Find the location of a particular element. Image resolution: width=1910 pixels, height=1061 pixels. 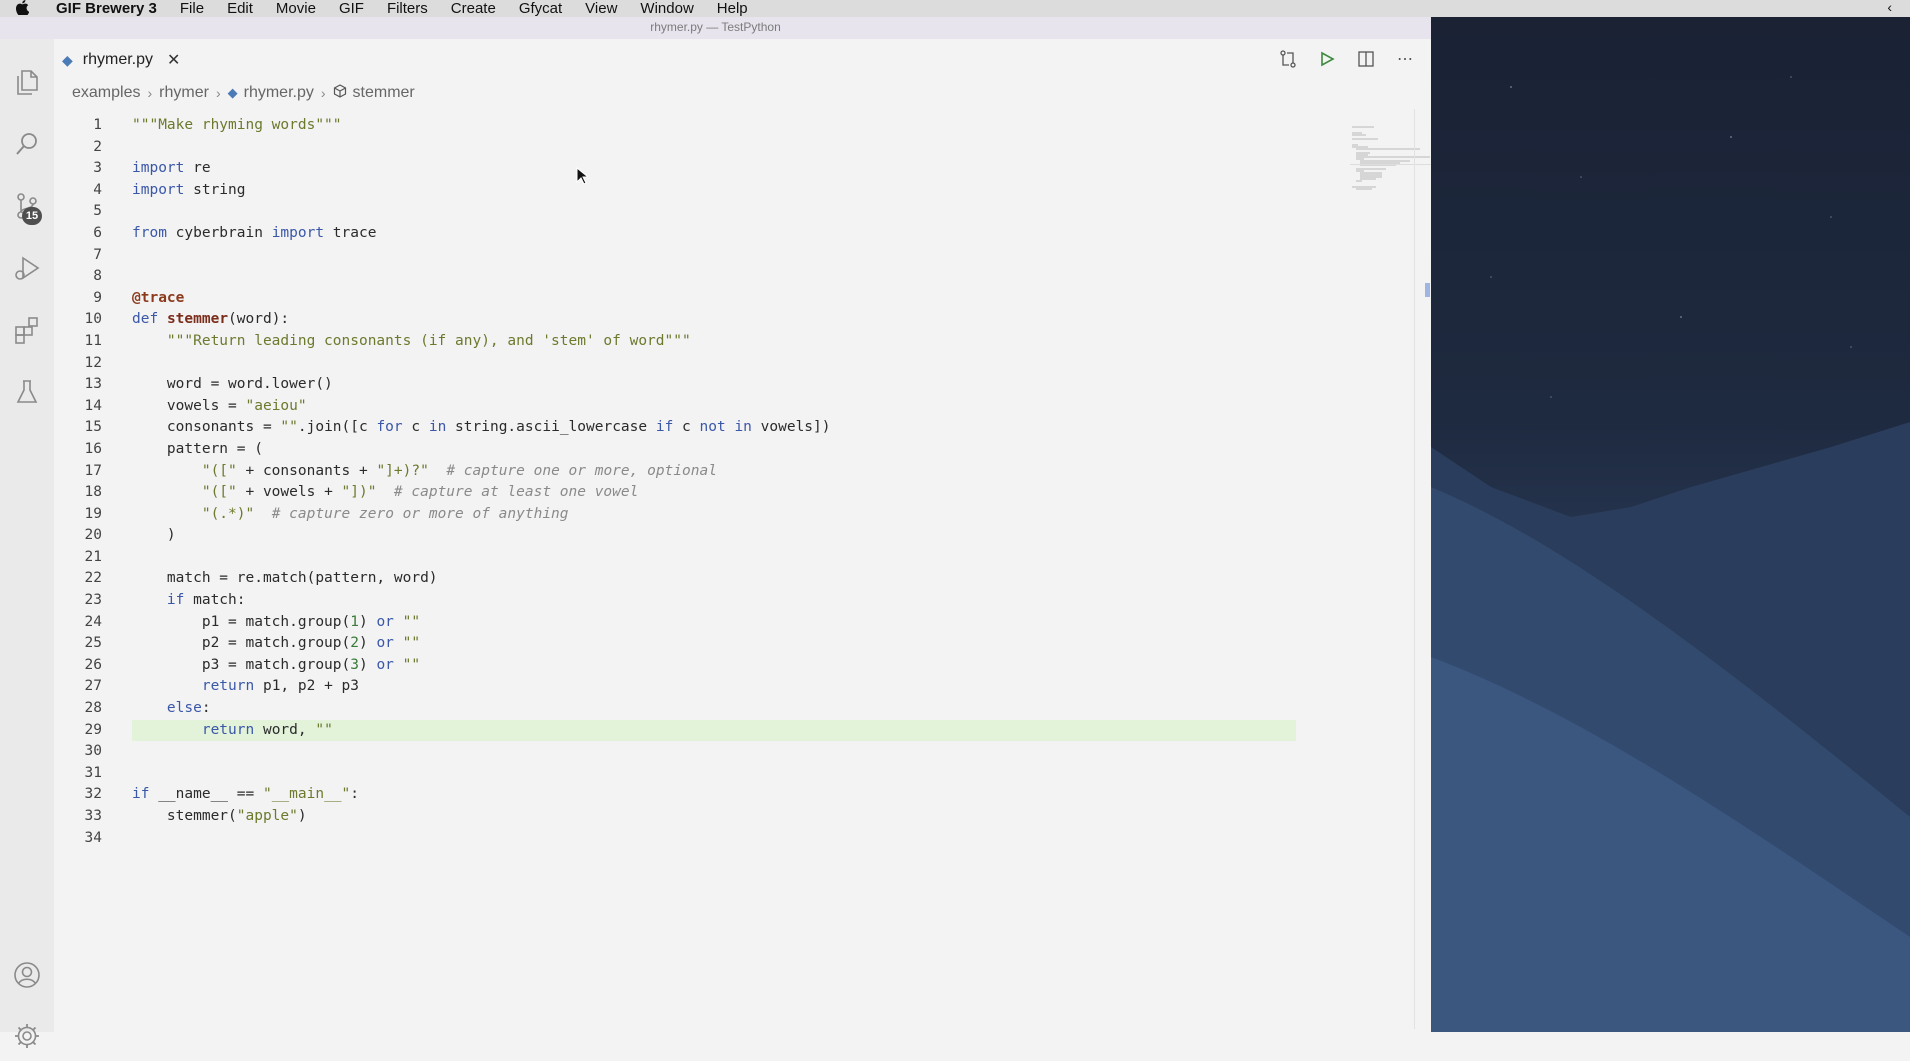

line-number: 10 is located at coordinates (93, 319).